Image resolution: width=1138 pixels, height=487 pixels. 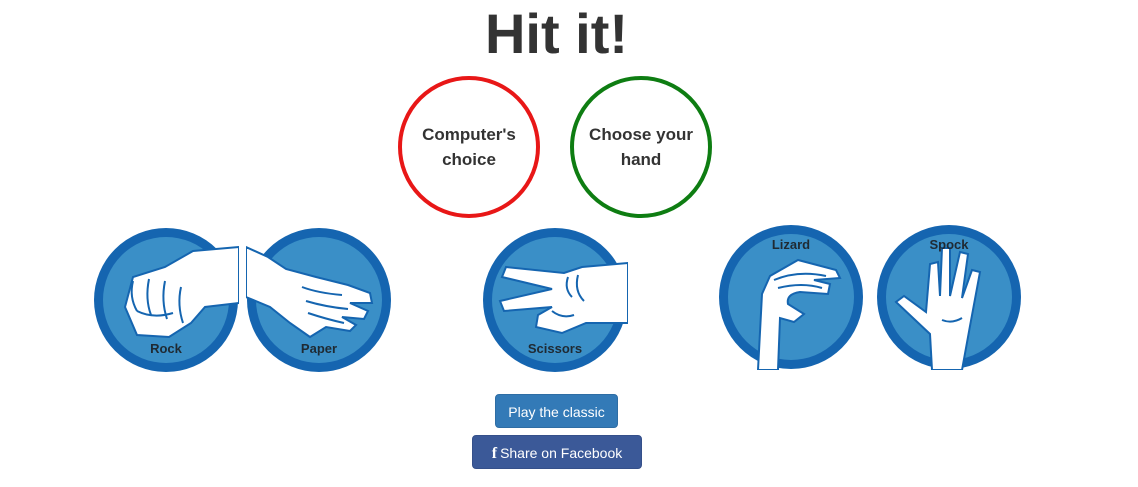 I want to click on computer-choice-label: Computer's choice, so click(x=469, y=147).